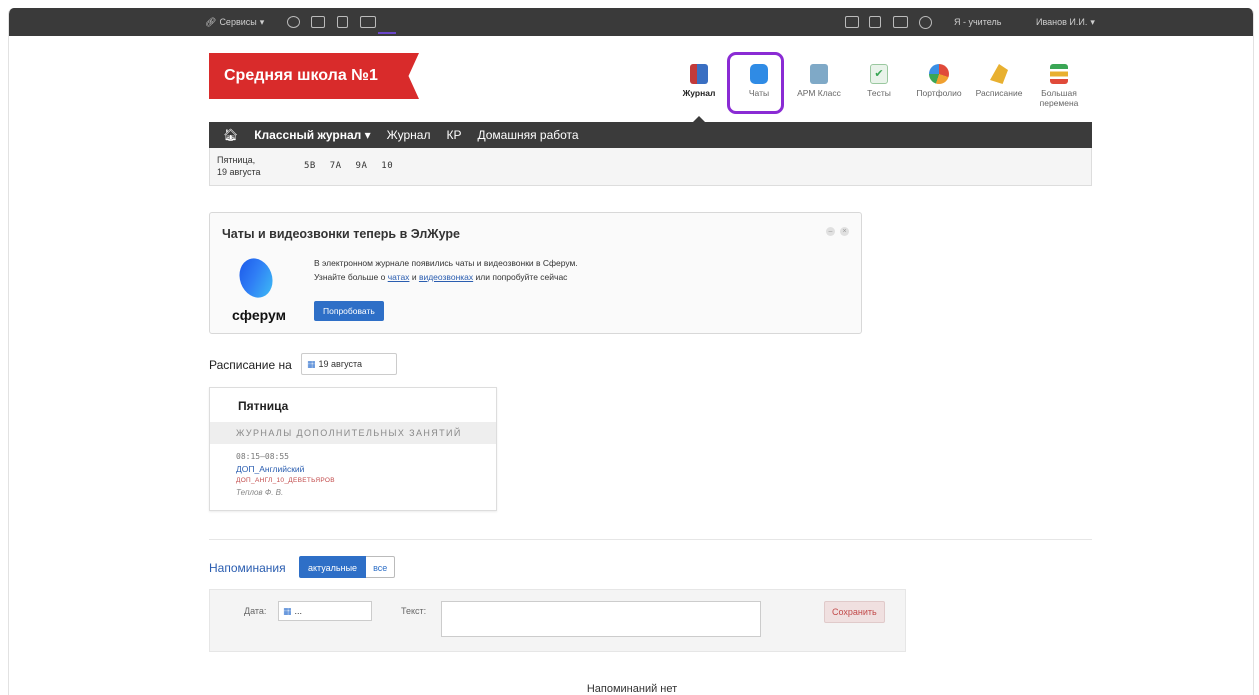  Describe the element at coordinates (340, 364) in the screenshot. I see `date-value: 19 августа` at that location.